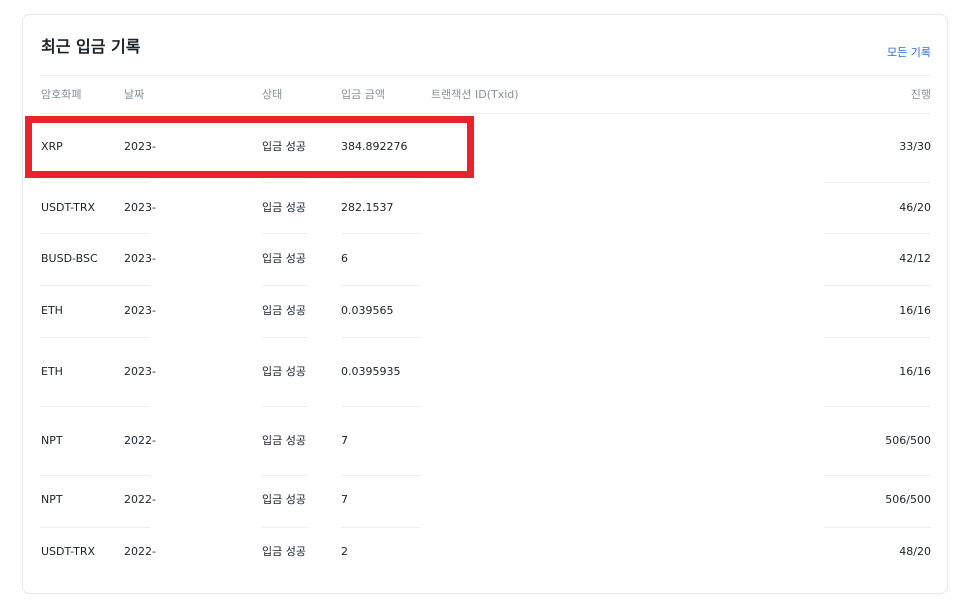  I want to click on row-progress: 33/30, so click(915, 146).